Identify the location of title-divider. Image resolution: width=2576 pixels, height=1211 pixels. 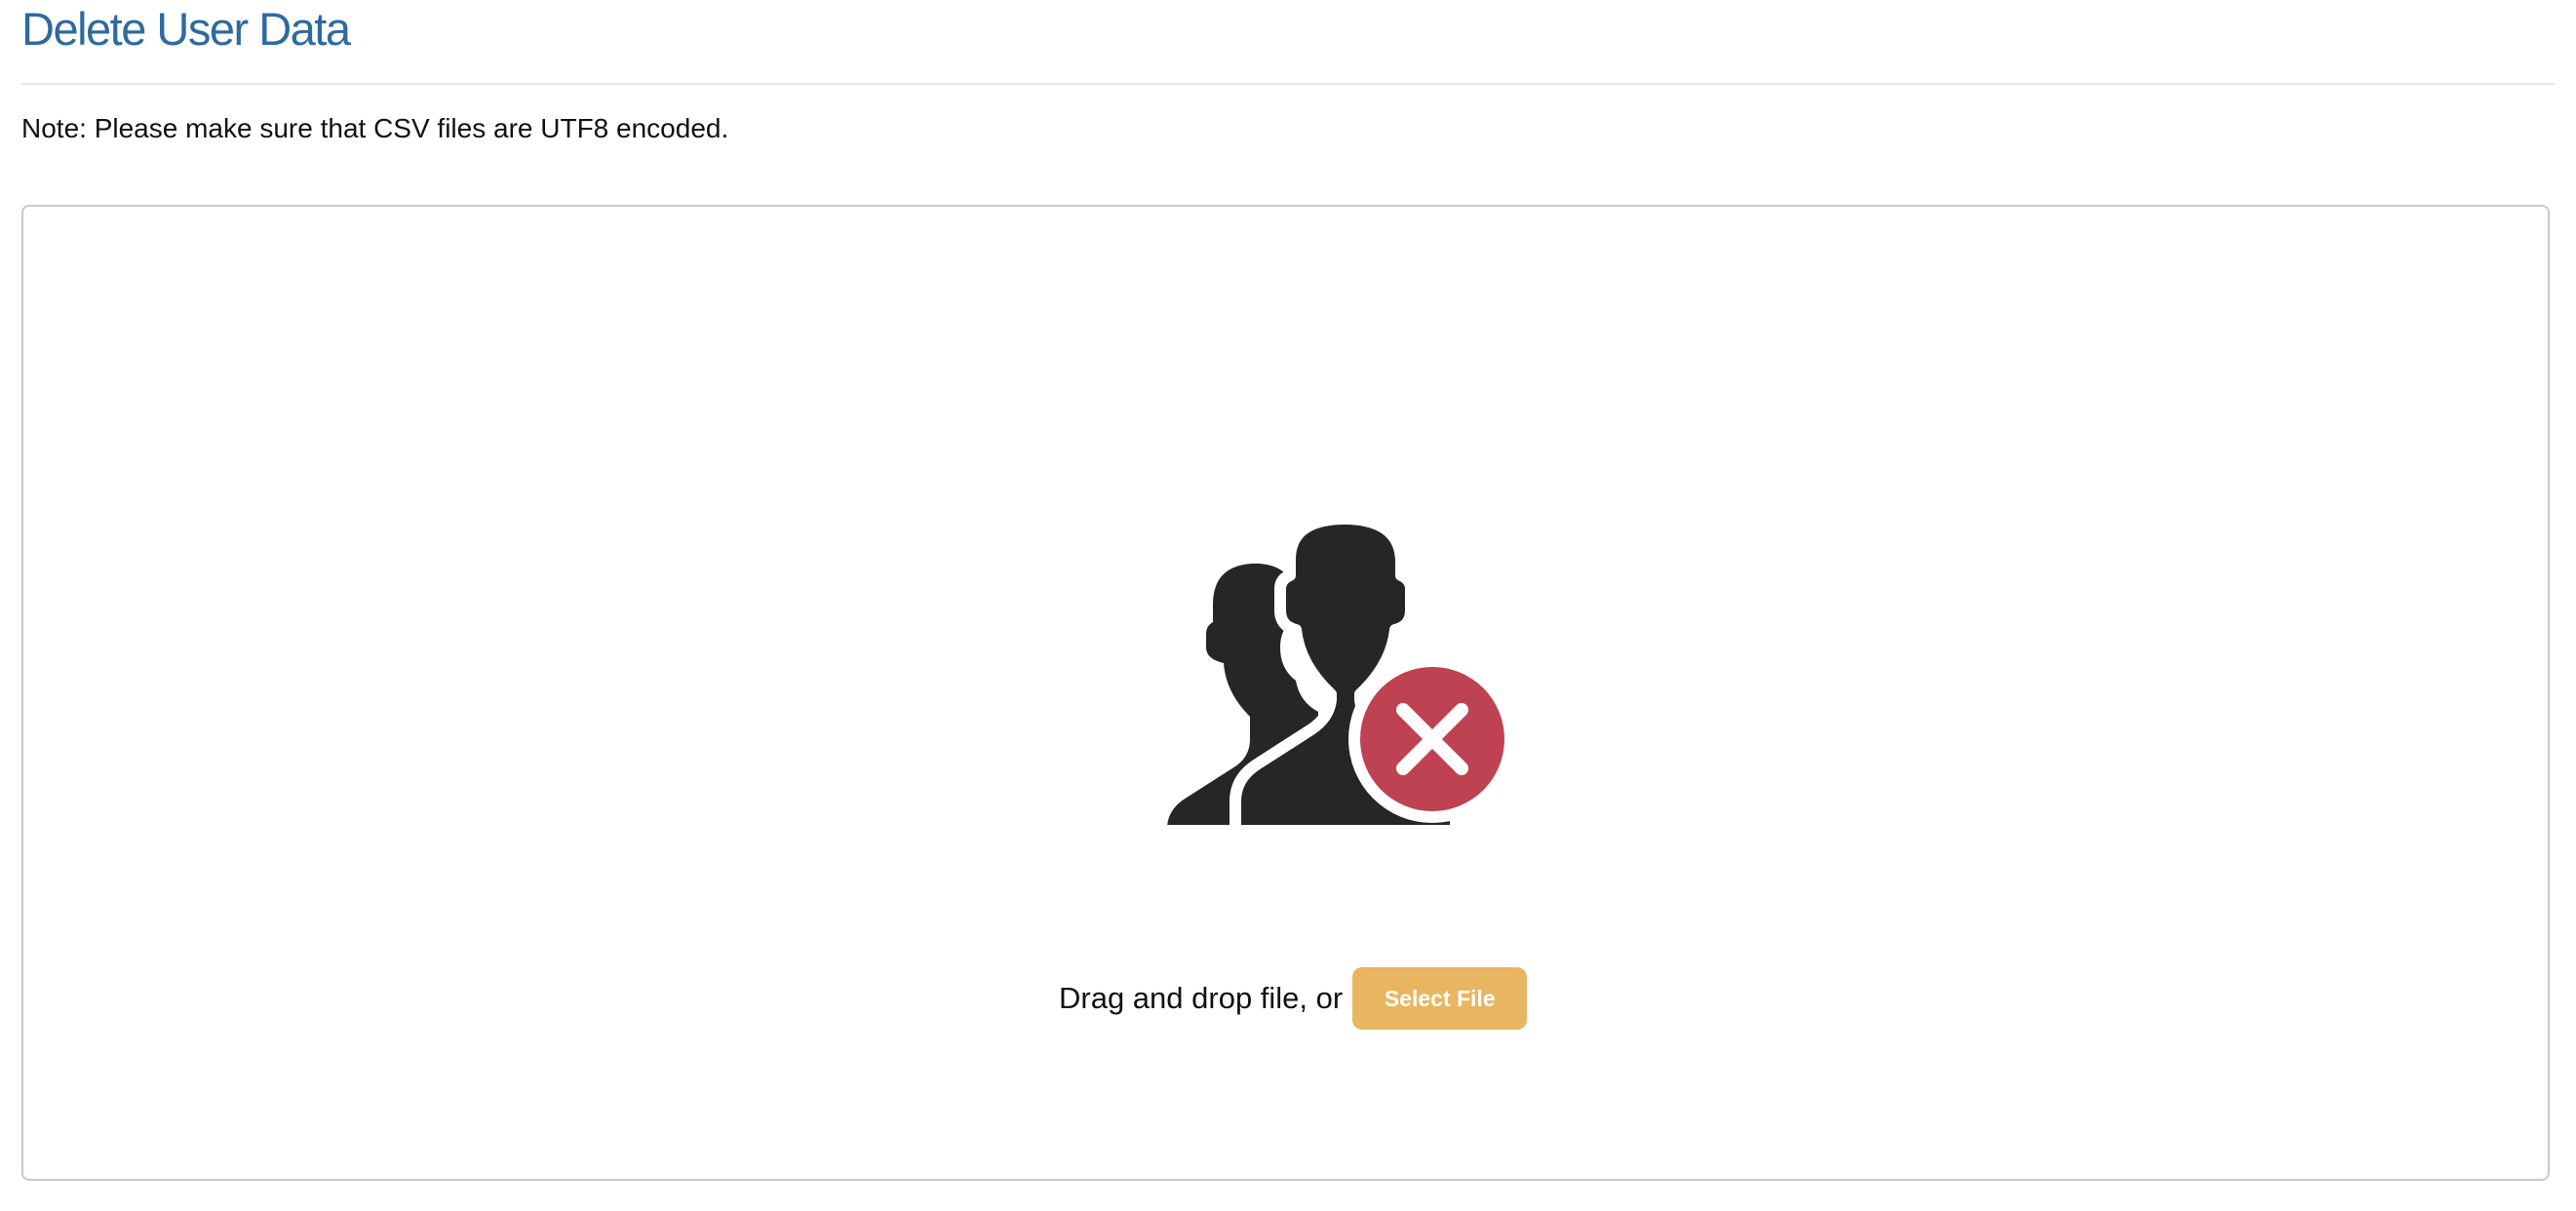
(1288, 84).